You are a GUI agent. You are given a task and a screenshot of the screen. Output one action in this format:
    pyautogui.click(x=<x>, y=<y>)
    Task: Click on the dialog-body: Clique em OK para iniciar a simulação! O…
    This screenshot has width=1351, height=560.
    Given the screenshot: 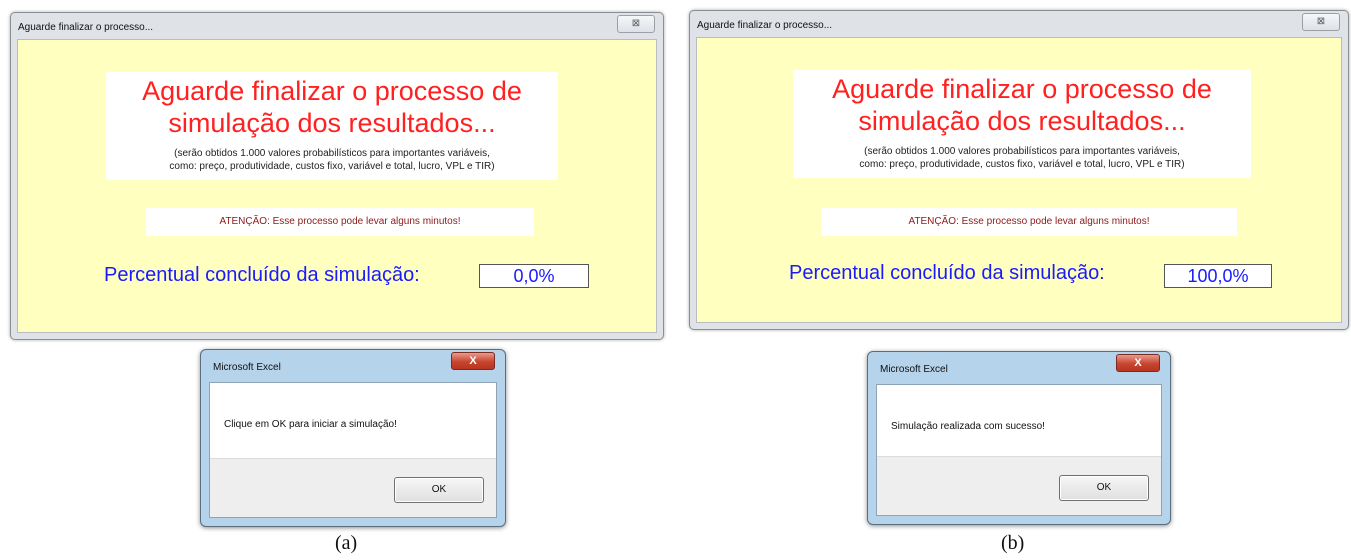 What is the action you would take?
    pyautogui.click(x=353, y=450)
    